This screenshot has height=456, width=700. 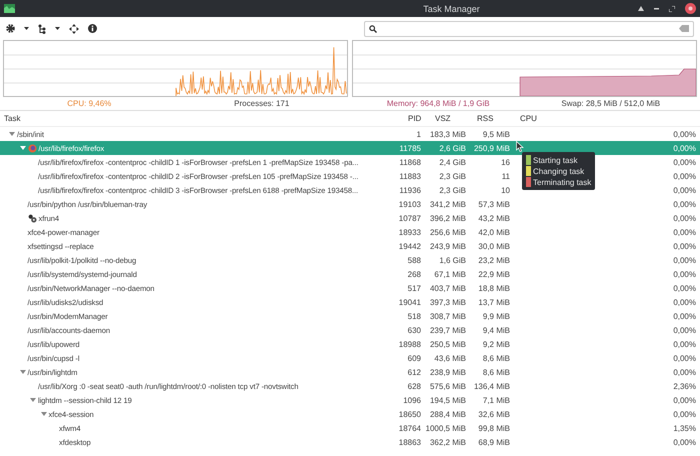 I want to click on rss-cell-text: 8,6 MiB, so click(x=496, y=358).